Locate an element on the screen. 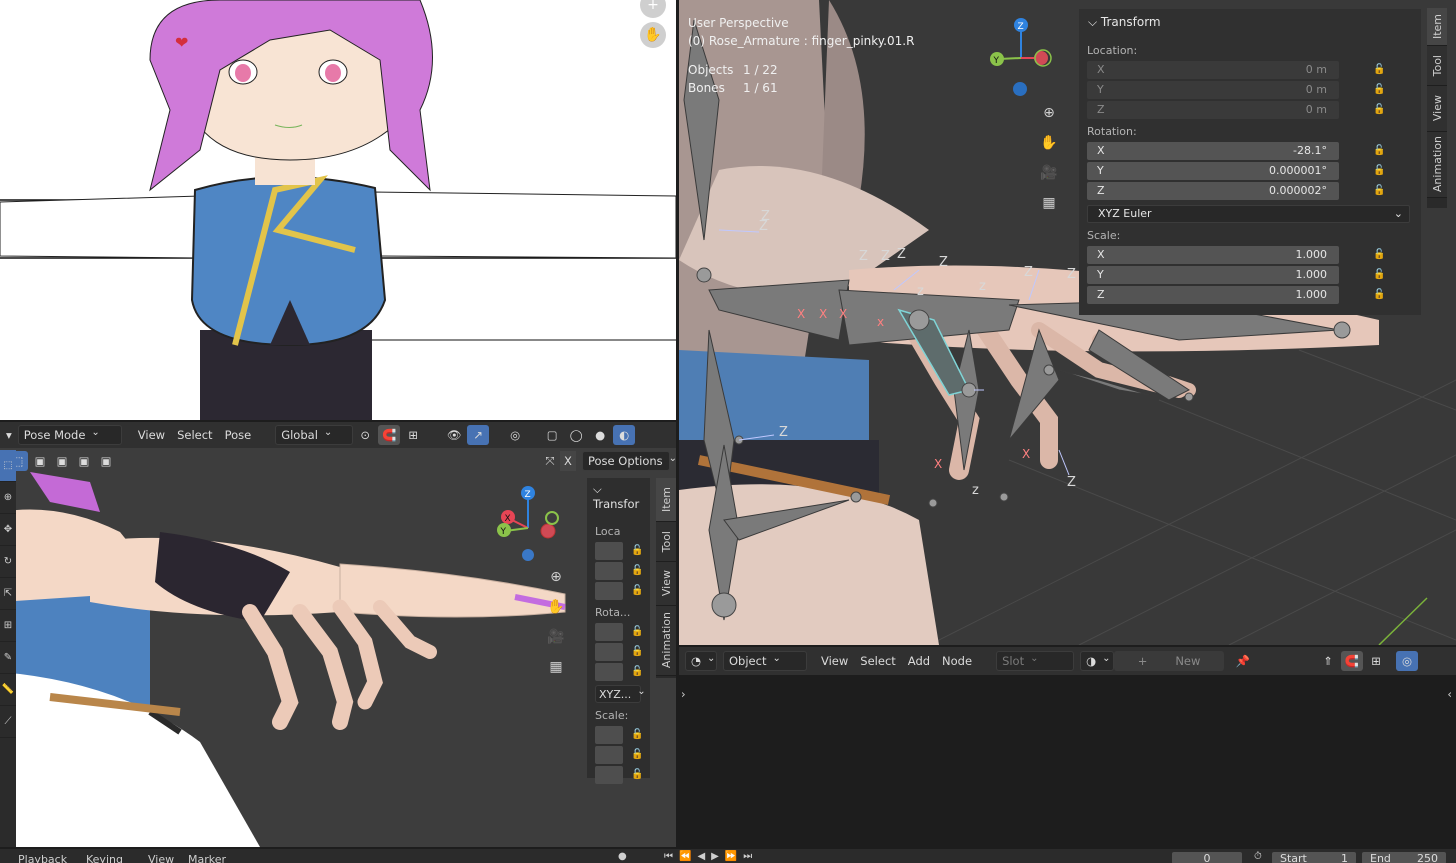 This screenshot has height=863, width=1456. location-x-field: X 0 m is located at coordinates (1213, 69).